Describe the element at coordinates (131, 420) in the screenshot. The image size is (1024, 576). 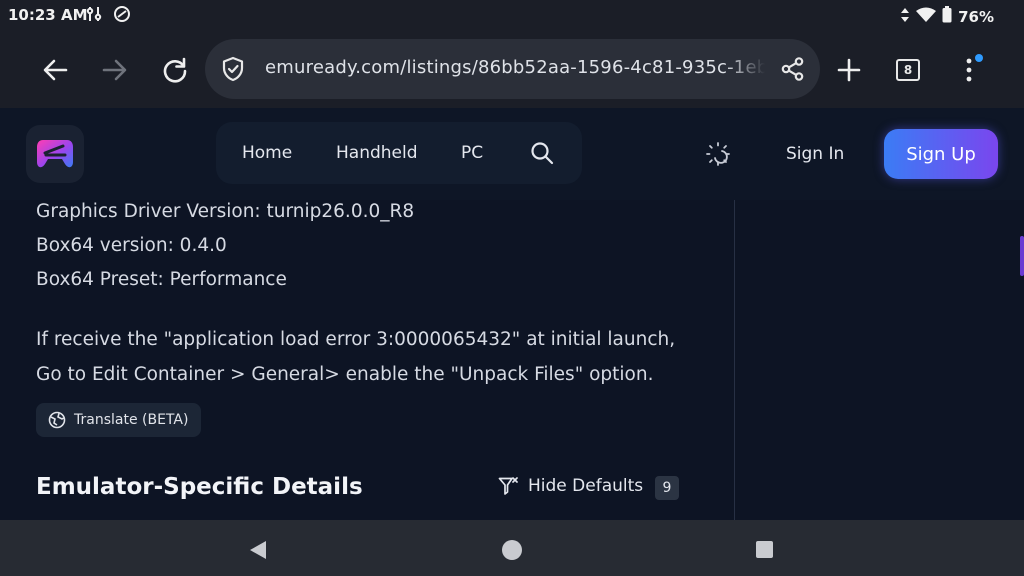
I see `translate-label: Translate (BETA)` at that location.